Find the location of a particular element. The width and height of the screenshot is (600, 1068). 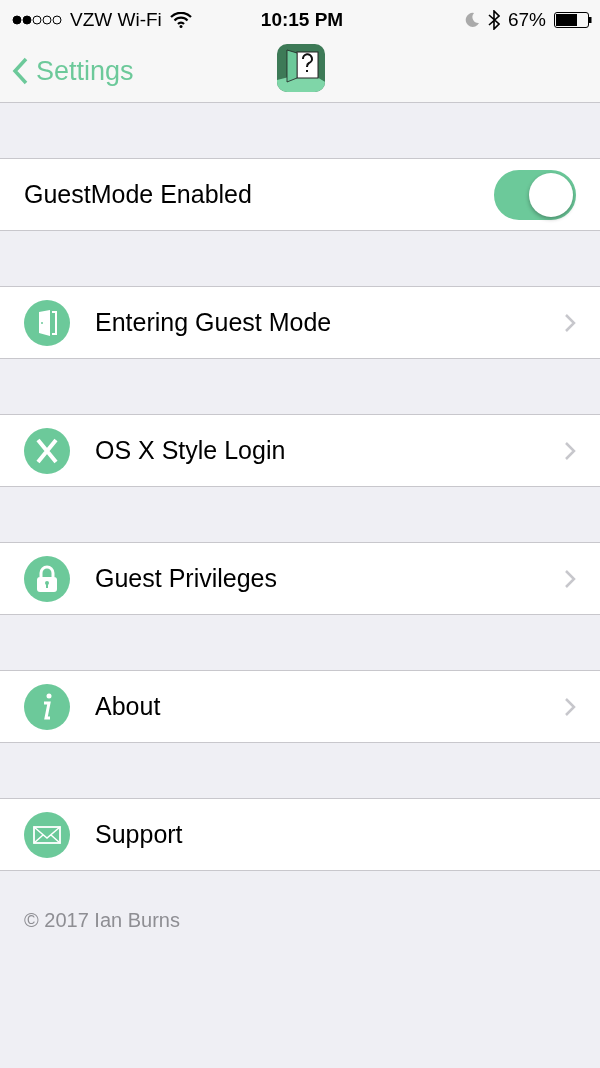

menu-row: Support is located at coordinates (300, 834).